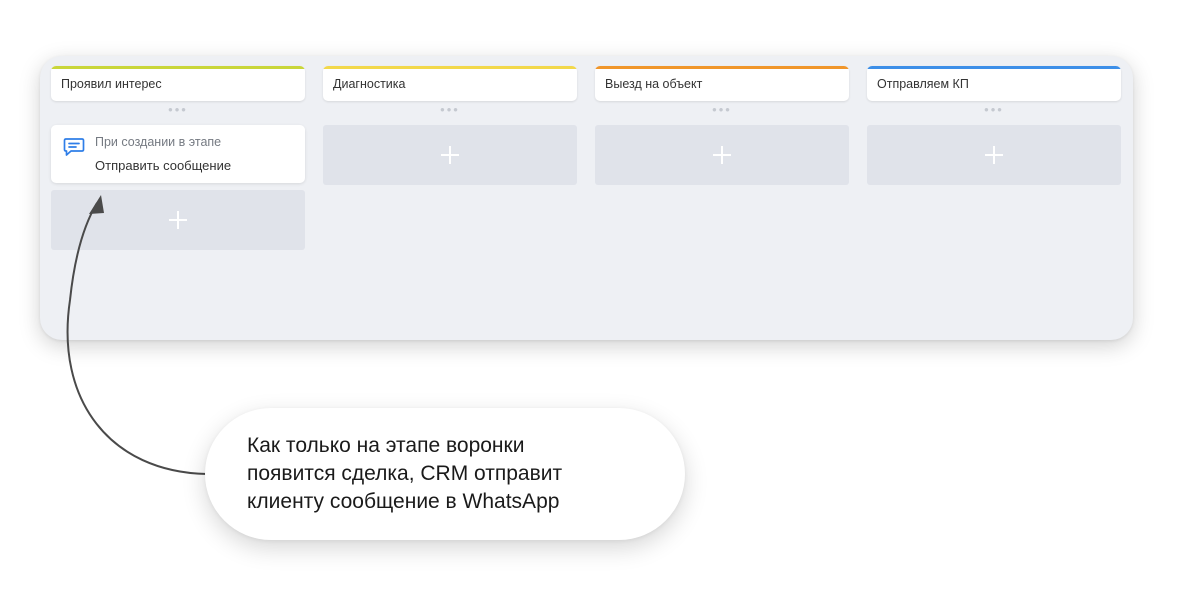 The width and height of the screenshot is (1200, 596). What do you see at coordinates (994, 83) in the screenshot?
I see `stage-header: Отправляем КП` at bounding box center [994, 83].